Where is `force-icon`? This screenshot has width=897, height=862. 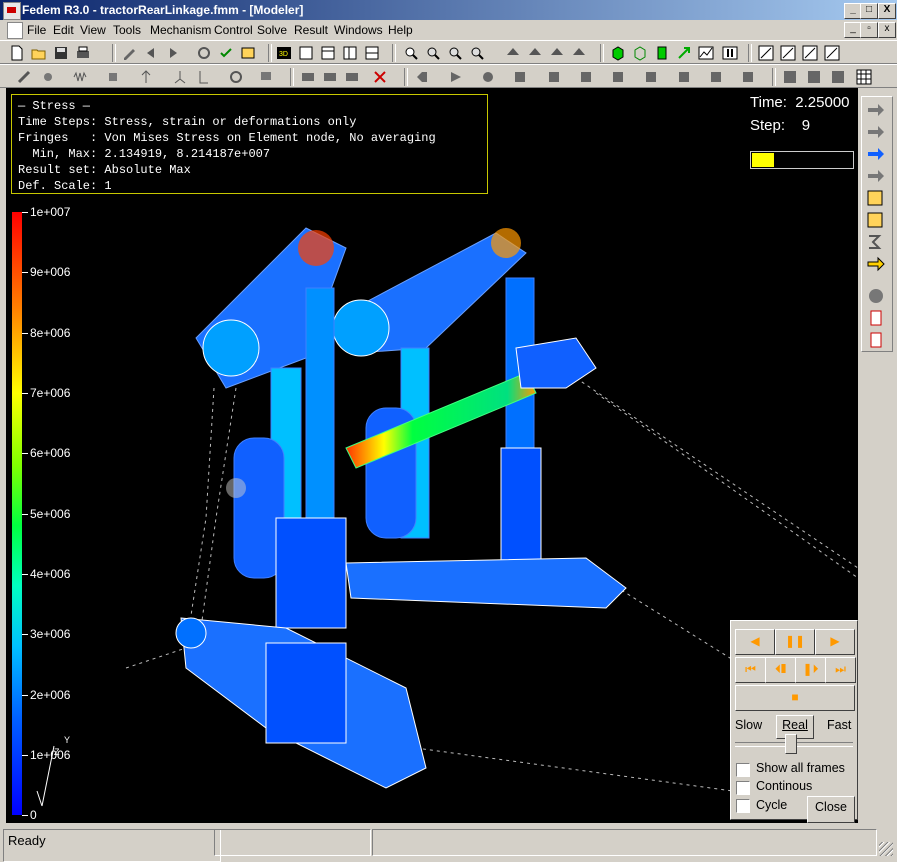
force-icon is located at coordinates (146, 77).